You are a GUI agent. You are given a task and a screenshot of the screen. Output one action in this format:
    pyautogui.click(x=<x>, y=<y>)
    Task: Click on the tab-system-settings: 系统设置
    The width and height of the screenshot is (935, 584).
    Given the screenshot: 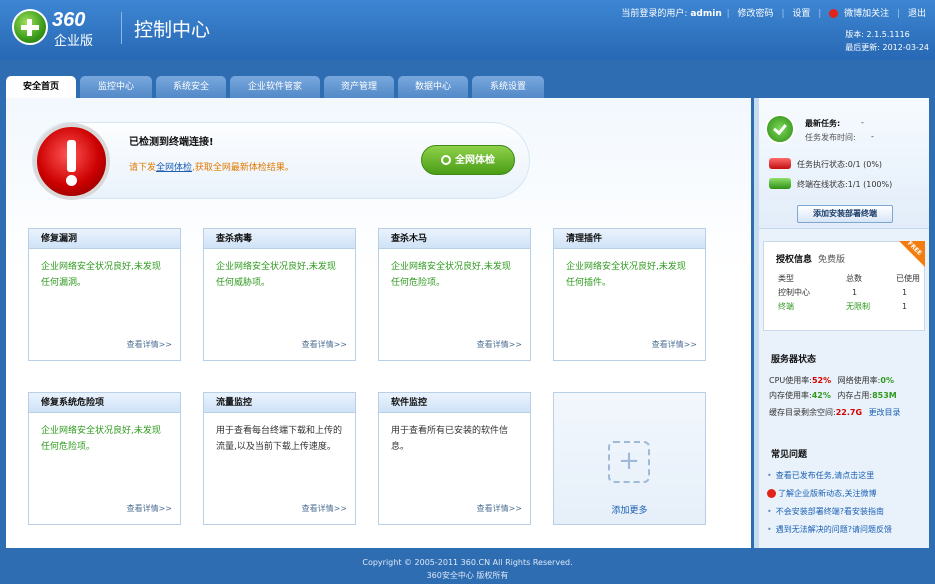 What is the action you would take?
    pyautogui.click(x=508, y=87)
    